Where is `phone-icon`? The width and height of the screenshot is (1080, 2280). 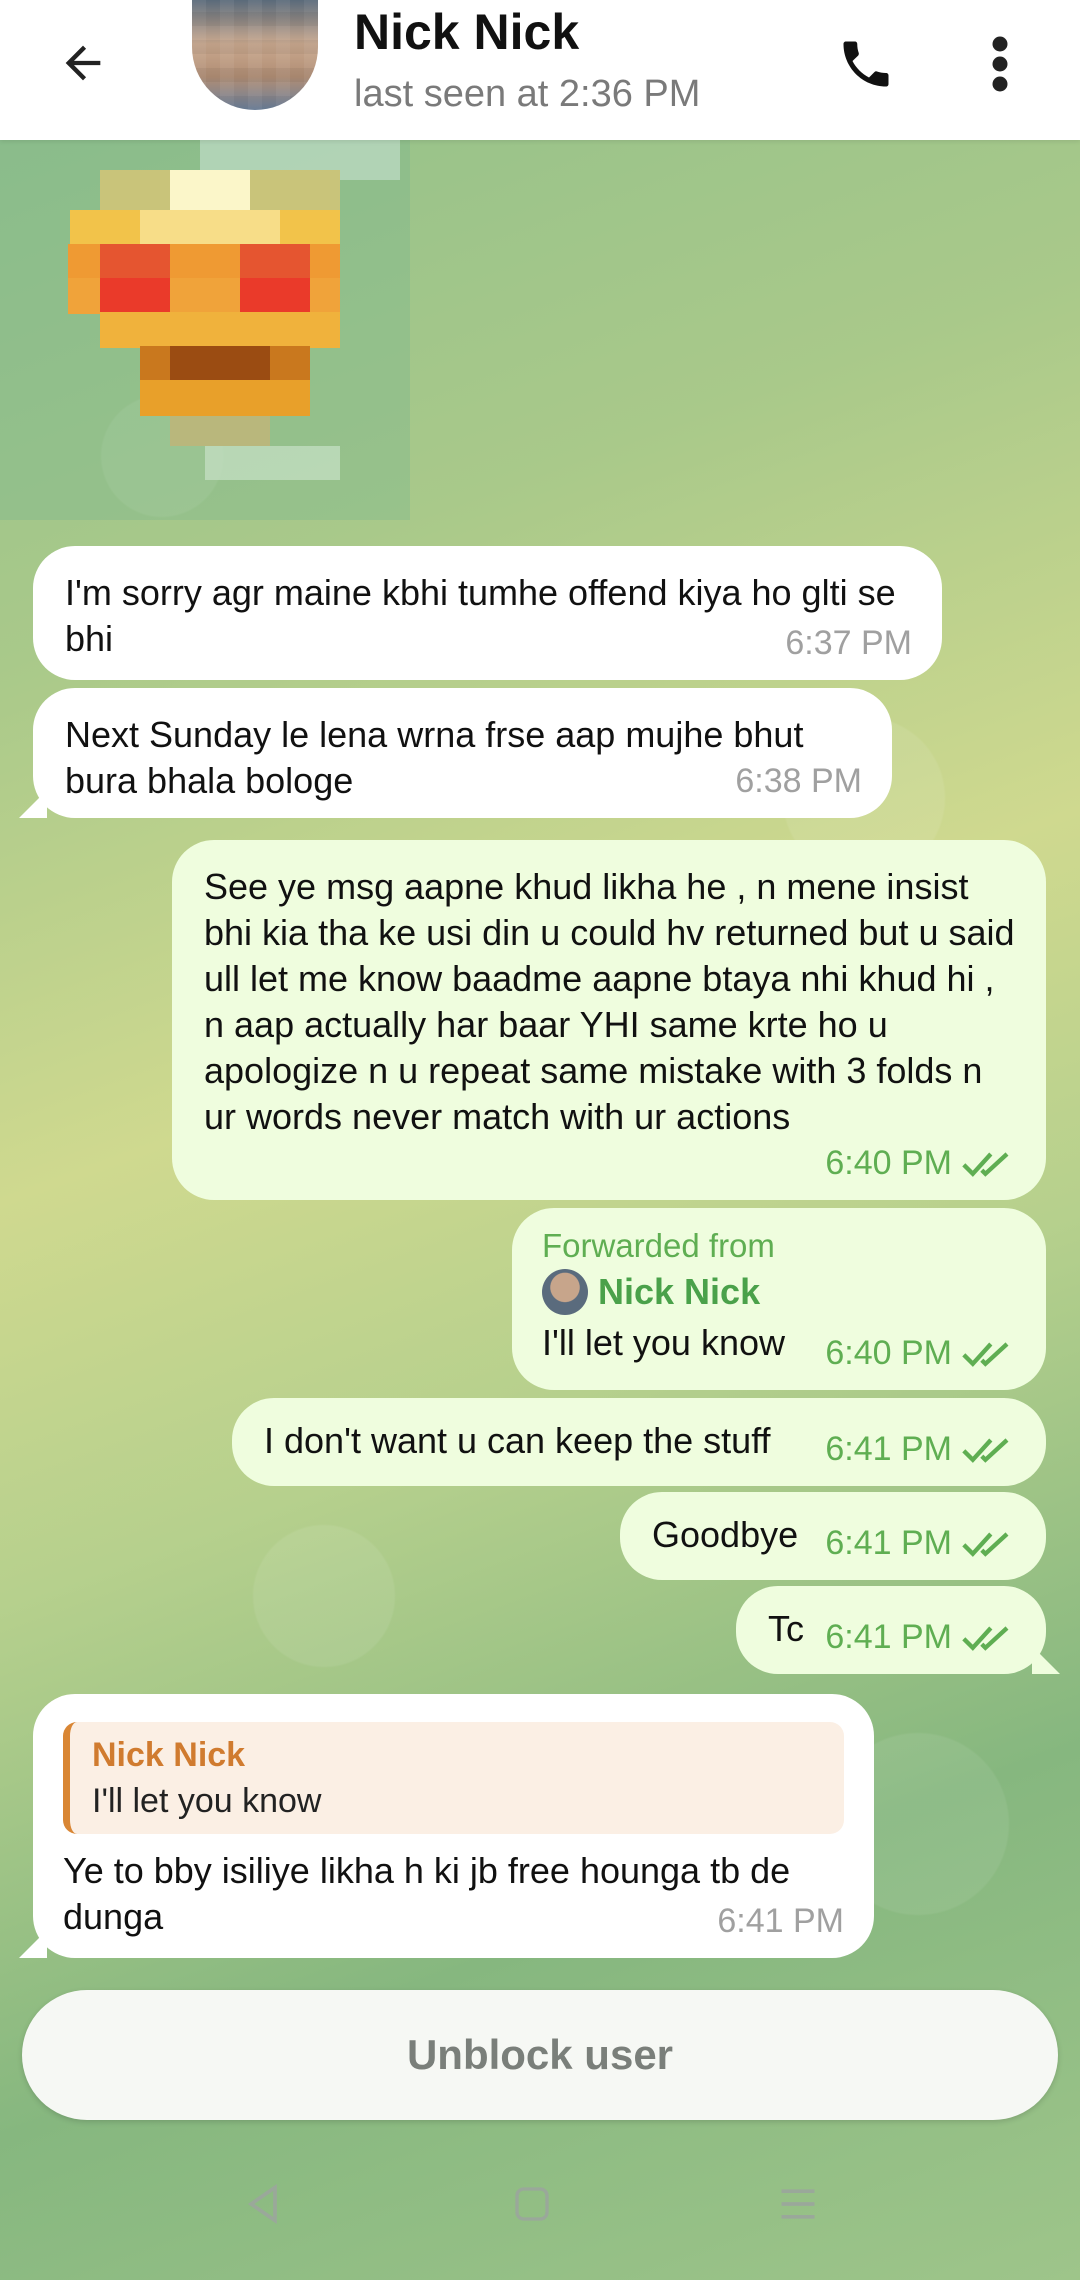
phone-icon is located at coordinates (866, 64).